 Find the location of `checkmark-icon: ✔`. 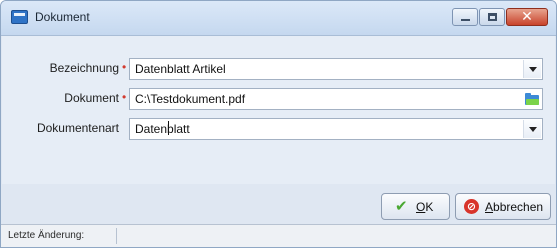

checkmark-icon: ✔ is located at coordinates (401, 206).